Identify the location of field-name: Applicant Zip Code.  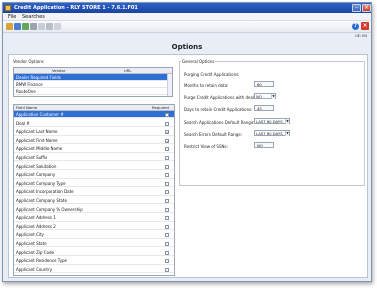
(35, 252).